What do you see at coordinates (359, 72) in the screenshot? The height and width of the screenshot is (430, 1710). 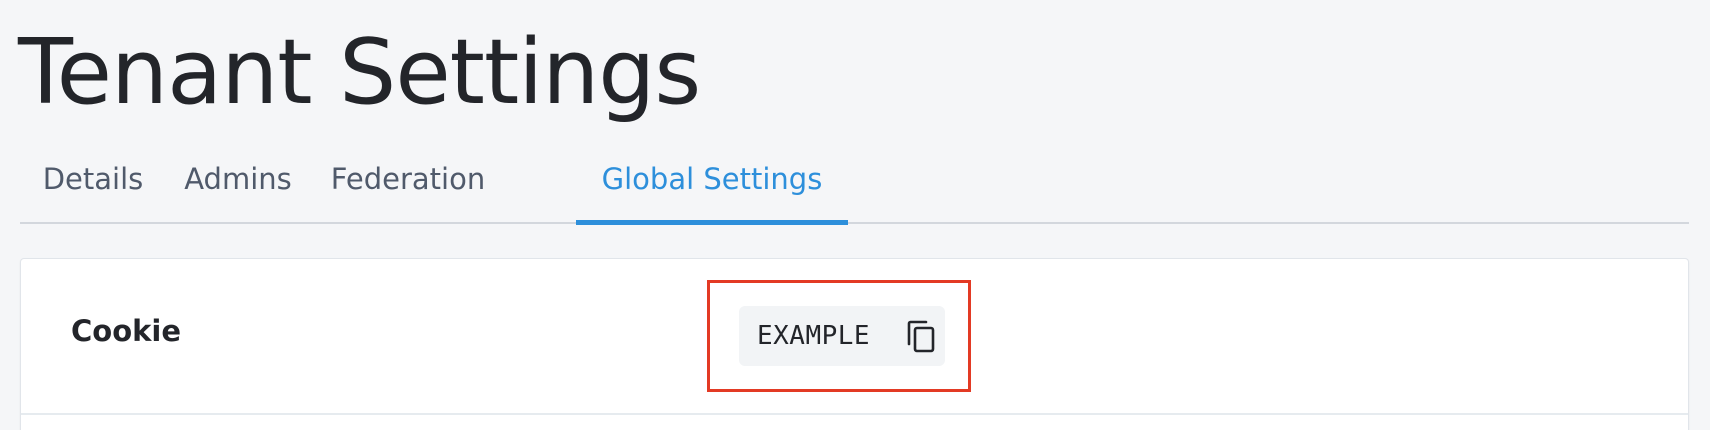 I see `page-title: Tenant Settings` at bounding box center [359, 72].